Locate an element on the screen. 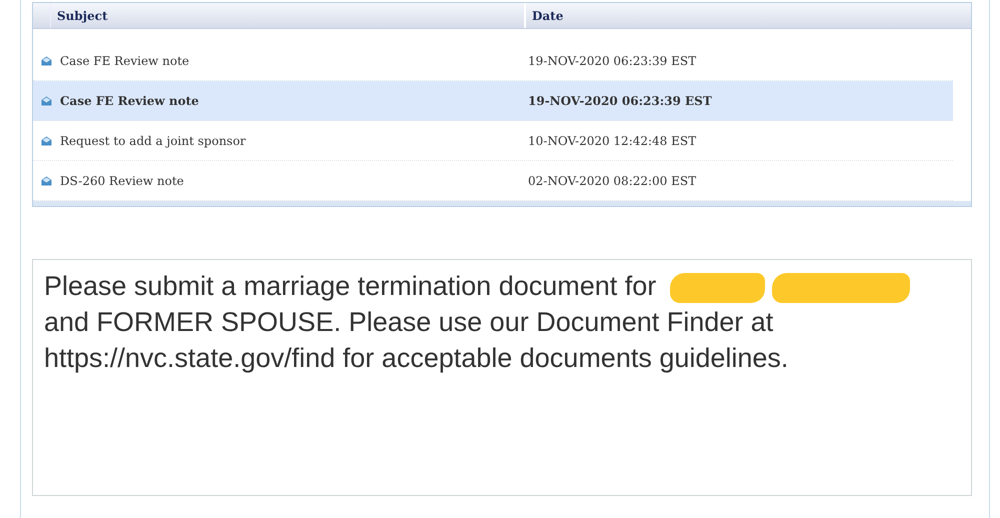 The width and height of the screenshot is (1000, 518). message-row: Case FE Review note 19-NOV-2020 06:23:39 EST is located at coordinates (493, 101).